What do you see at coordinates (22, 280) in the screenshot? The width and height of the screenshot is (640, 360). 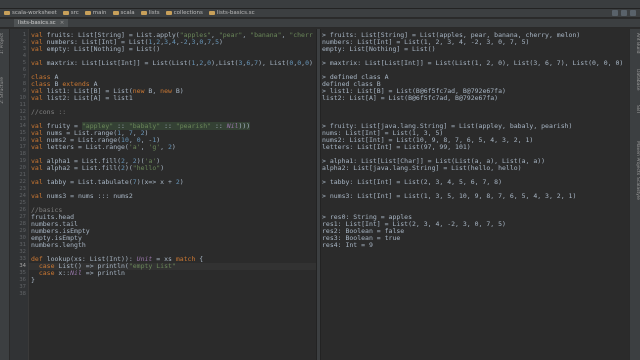 I see `line-number: 36` at bounding box center [22, 280].